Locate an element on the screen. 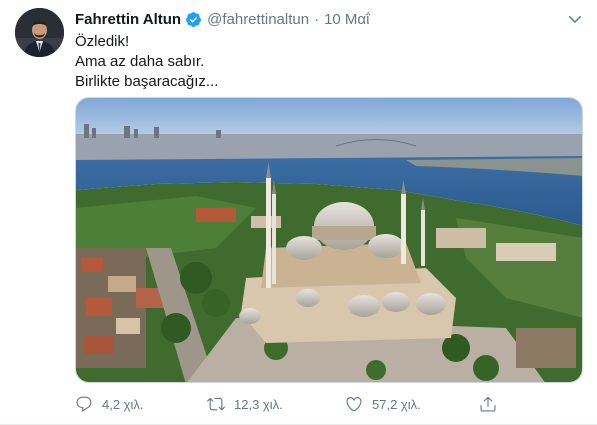  reply-button: 4,2 χιλ. is located at coordinates (109, 404).